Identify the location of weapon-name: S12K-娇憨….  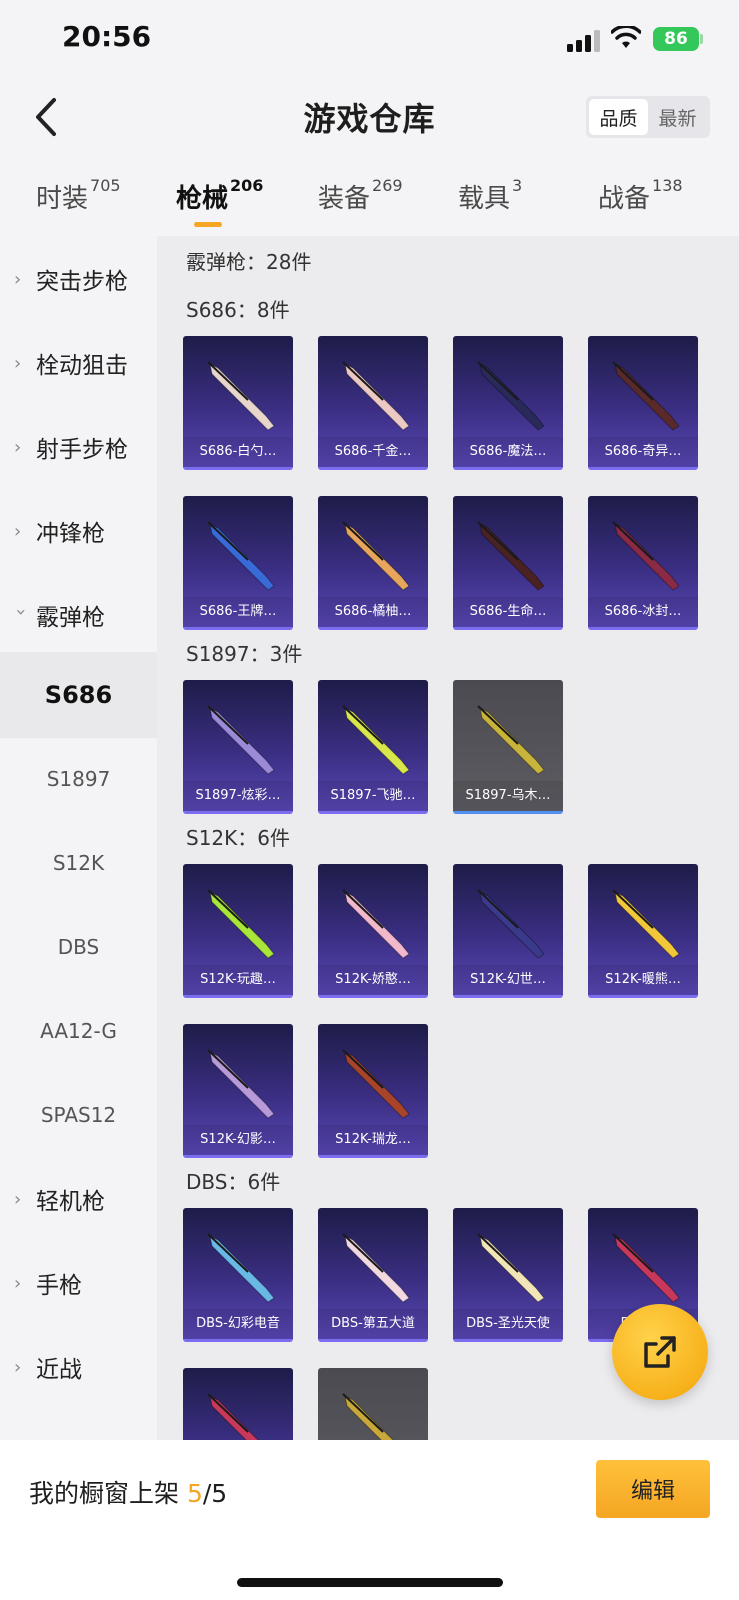
(373, 980).